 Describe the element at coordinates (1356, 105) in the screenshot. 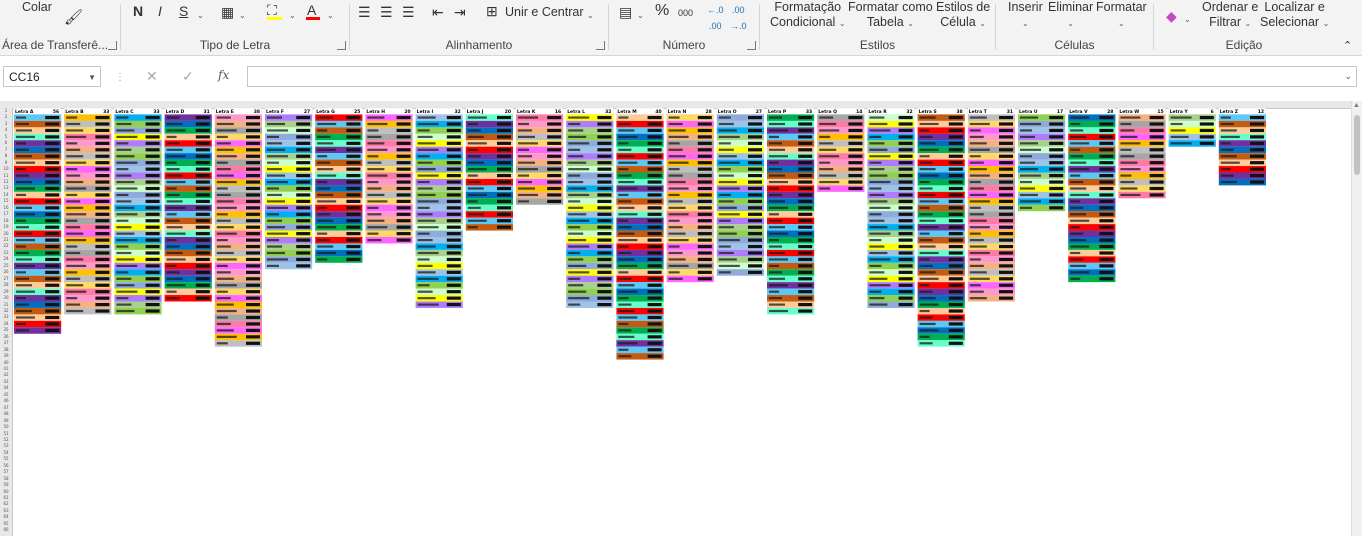

I see `scroll-up-arrow-icon: ▲` at that location.